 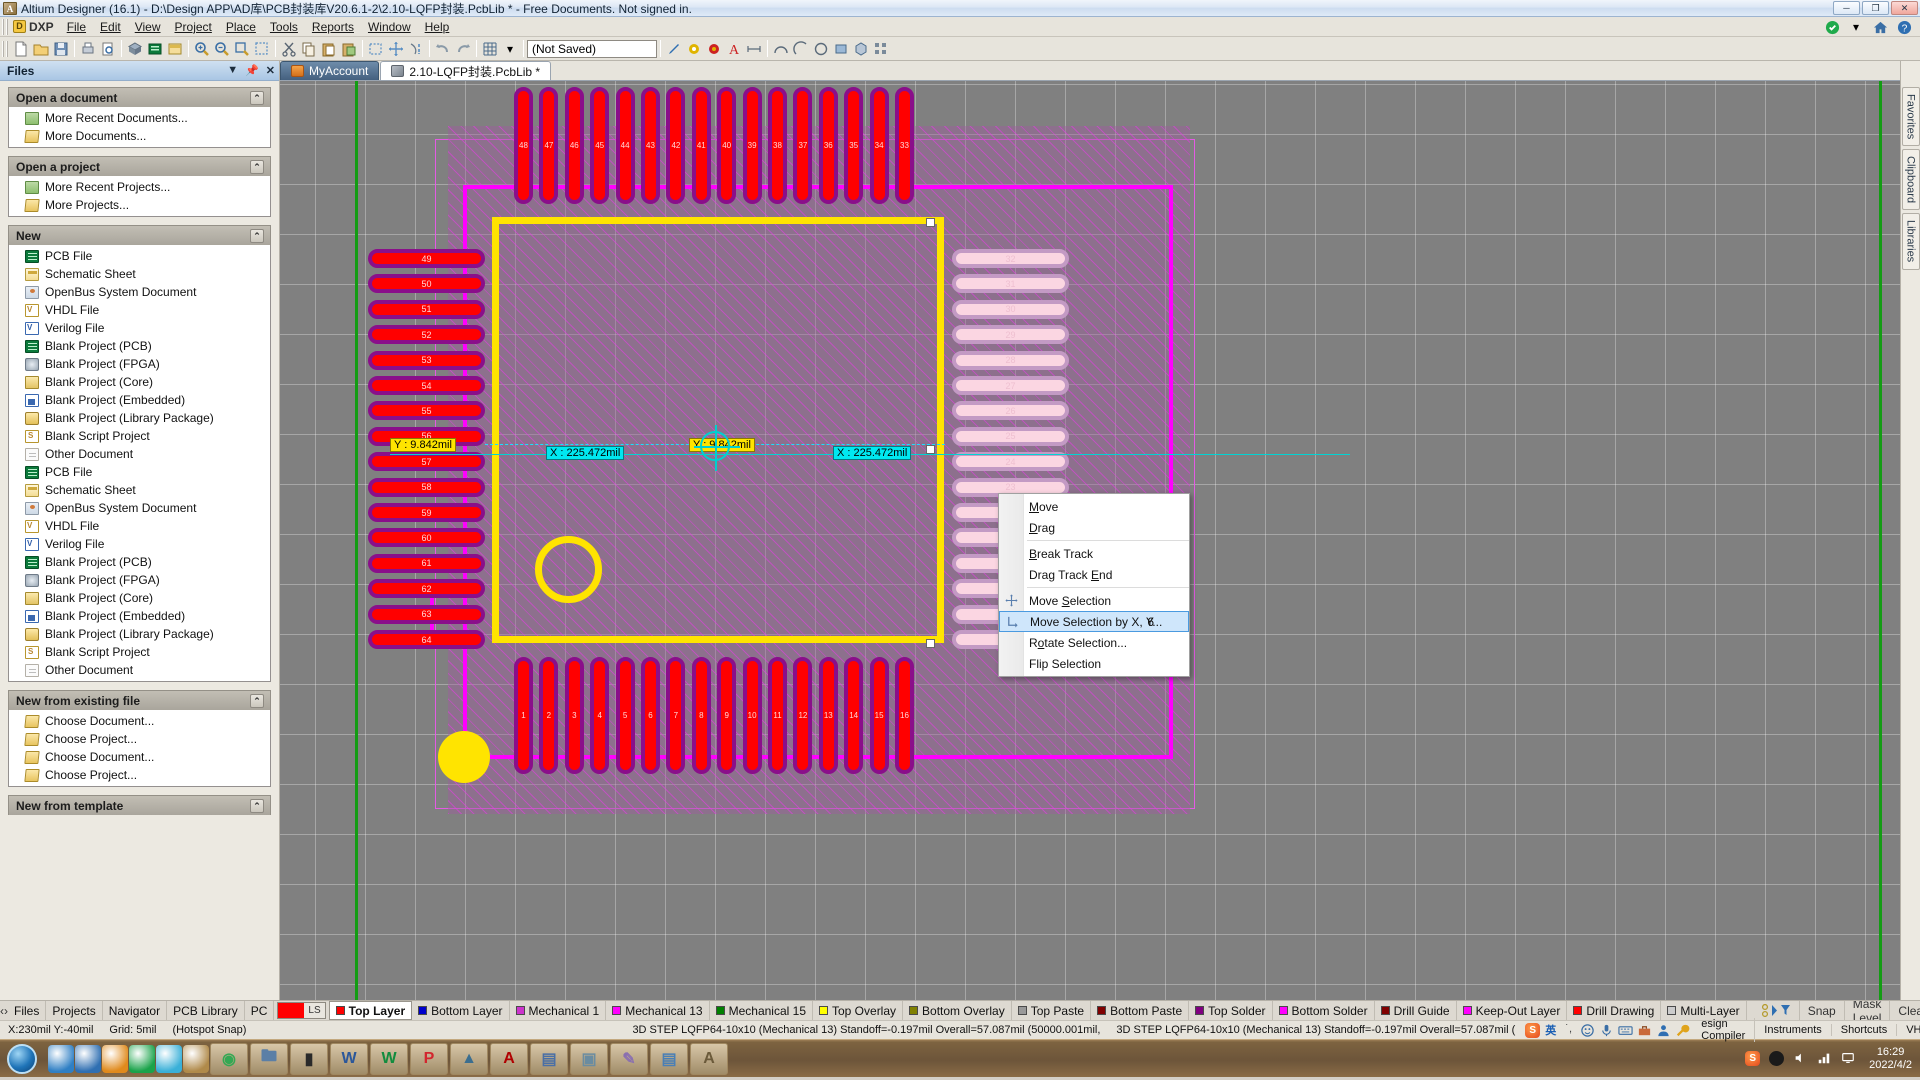 I want to click on minimize-button: ─, so click(x=1846, y=8).